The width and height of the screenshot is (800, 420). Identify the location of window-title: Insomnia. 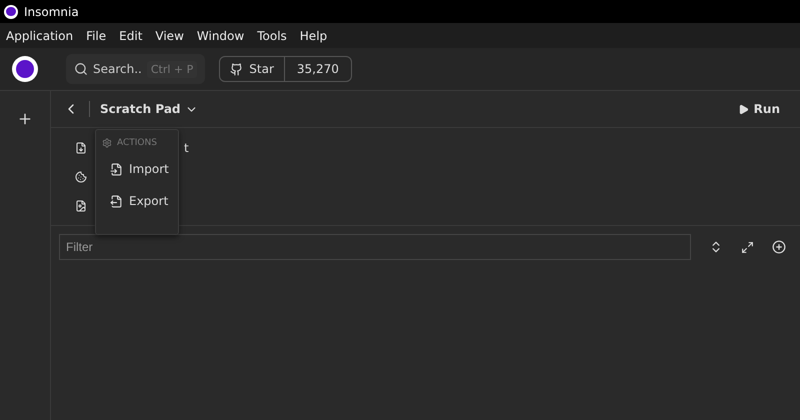
(51, 11).